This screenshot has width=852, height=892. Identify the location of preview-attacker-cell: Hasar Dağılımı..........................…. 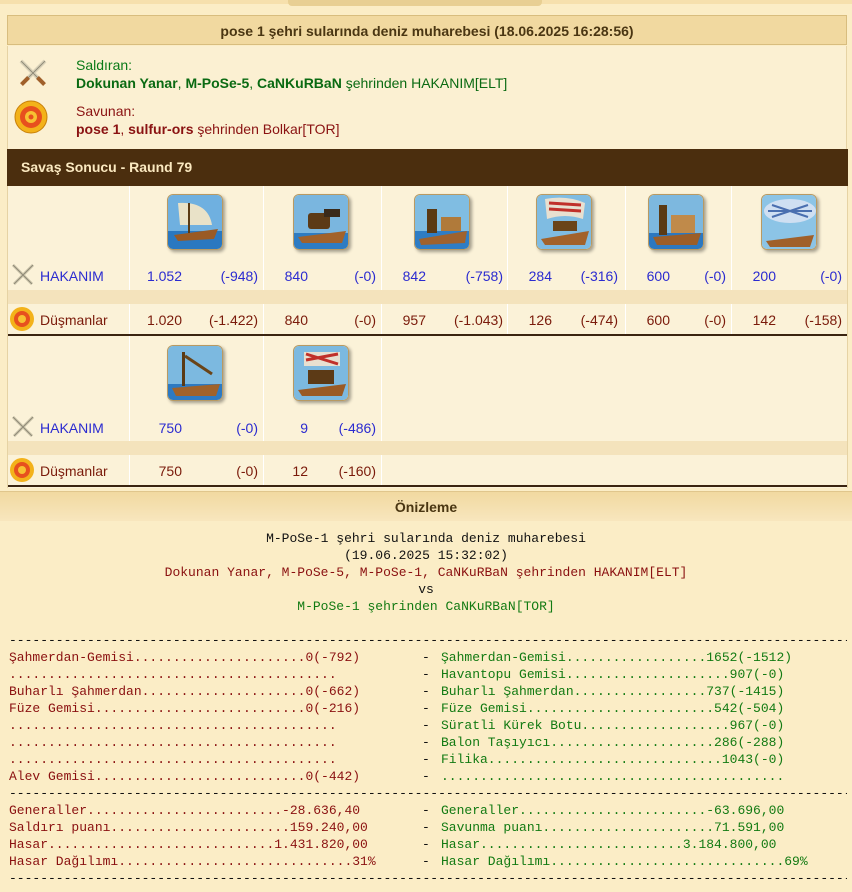
(192, 861).